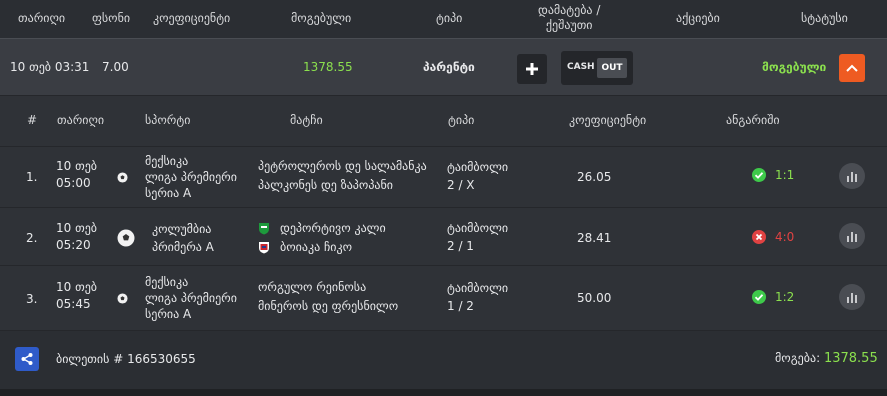 The width and height of the screenshot is (887, 396). I want to click on league-name: პრიმერა A, so click(183, 247).